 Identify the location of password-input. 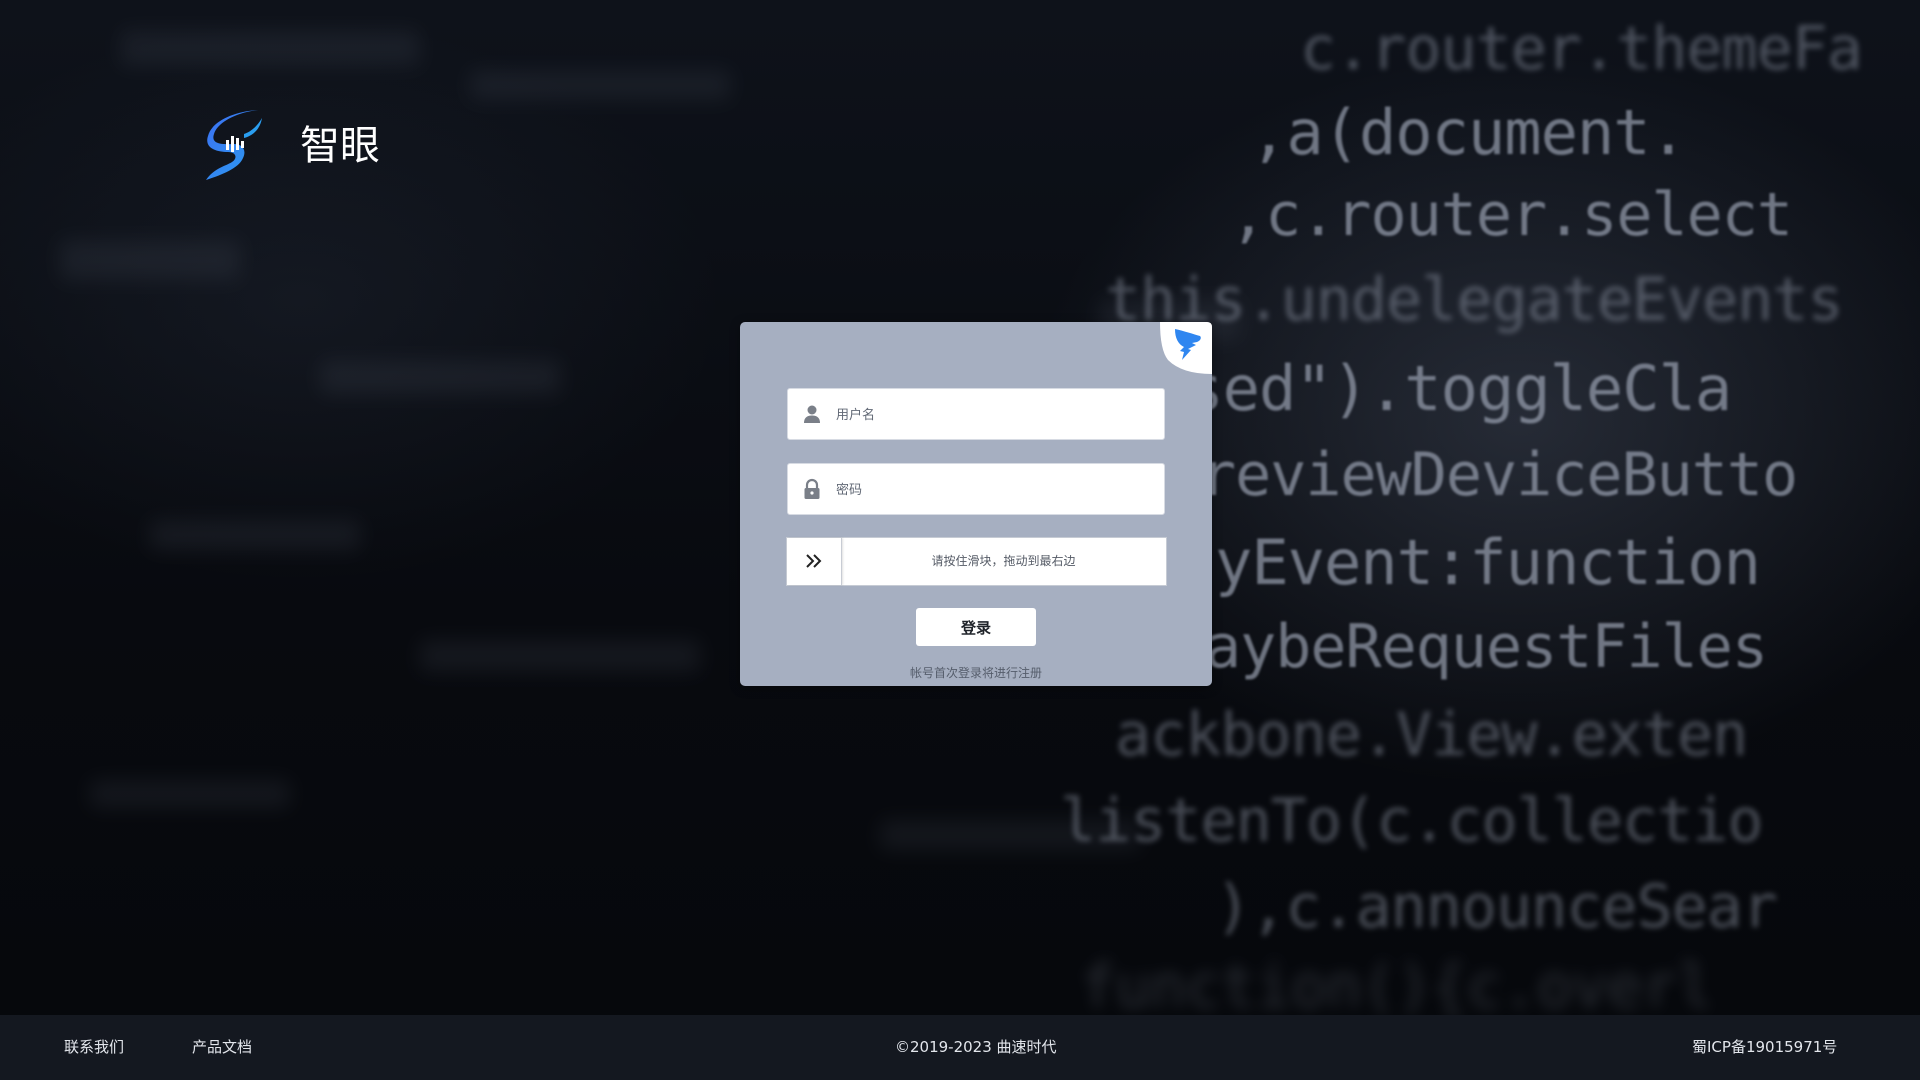
(996, 490).